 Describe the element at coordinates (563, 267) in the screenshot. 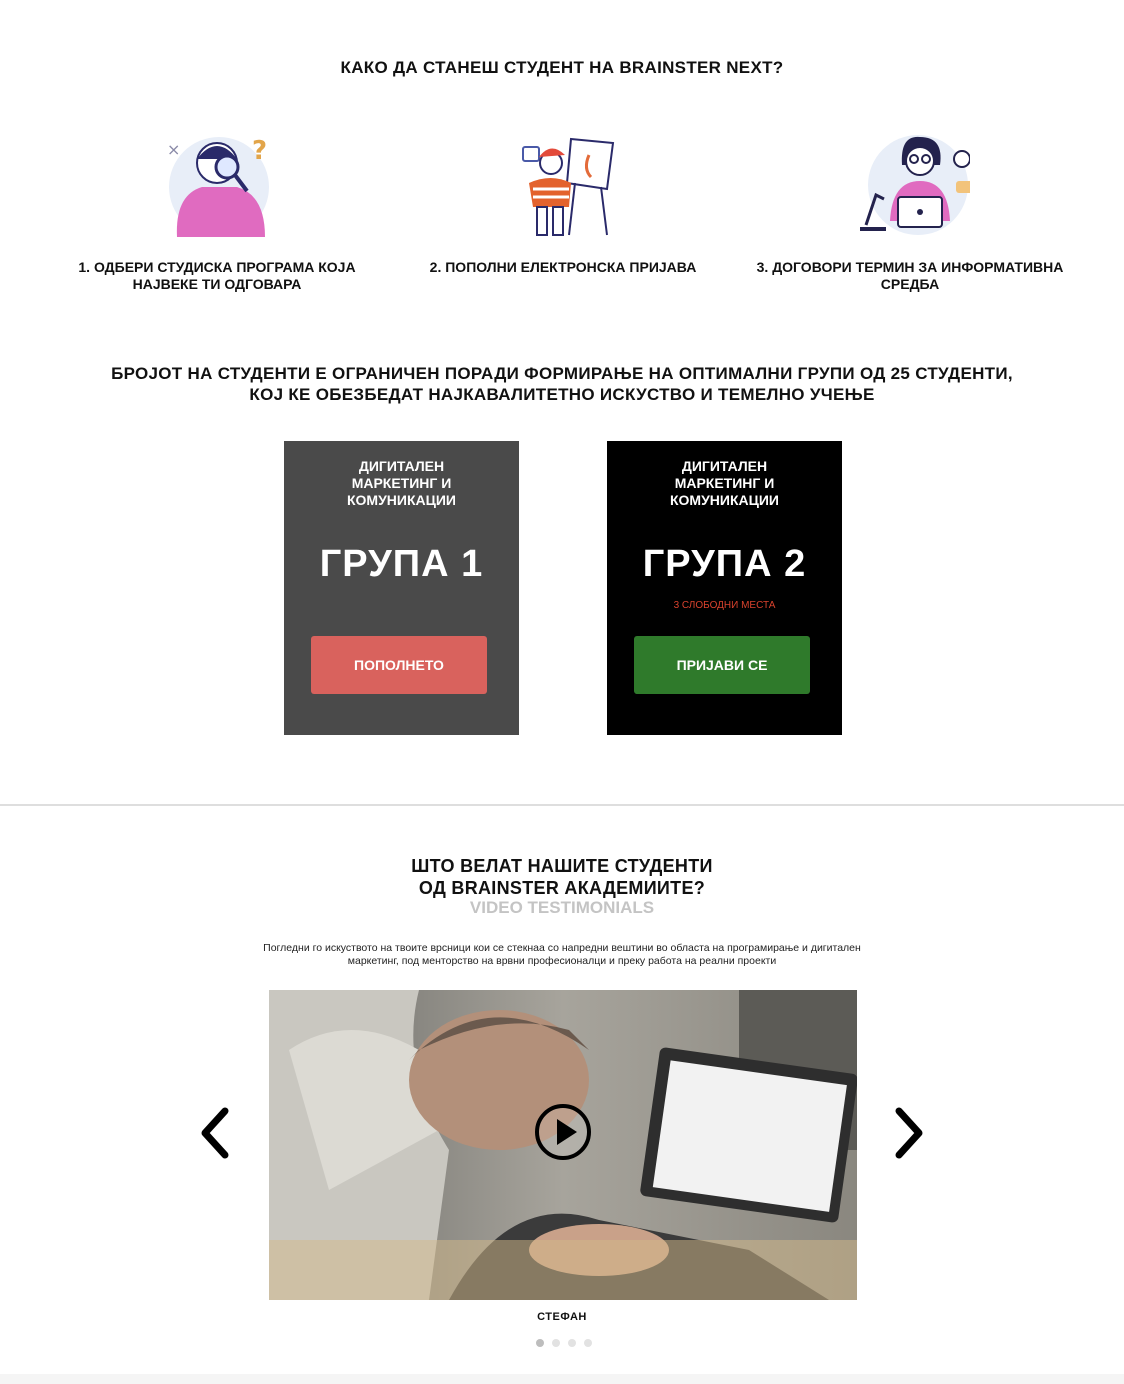

I see `step-2-label: 2. ПОПОЛНИ ЕЛЕКТРОНСКА ПРИЈАВА` at that location.